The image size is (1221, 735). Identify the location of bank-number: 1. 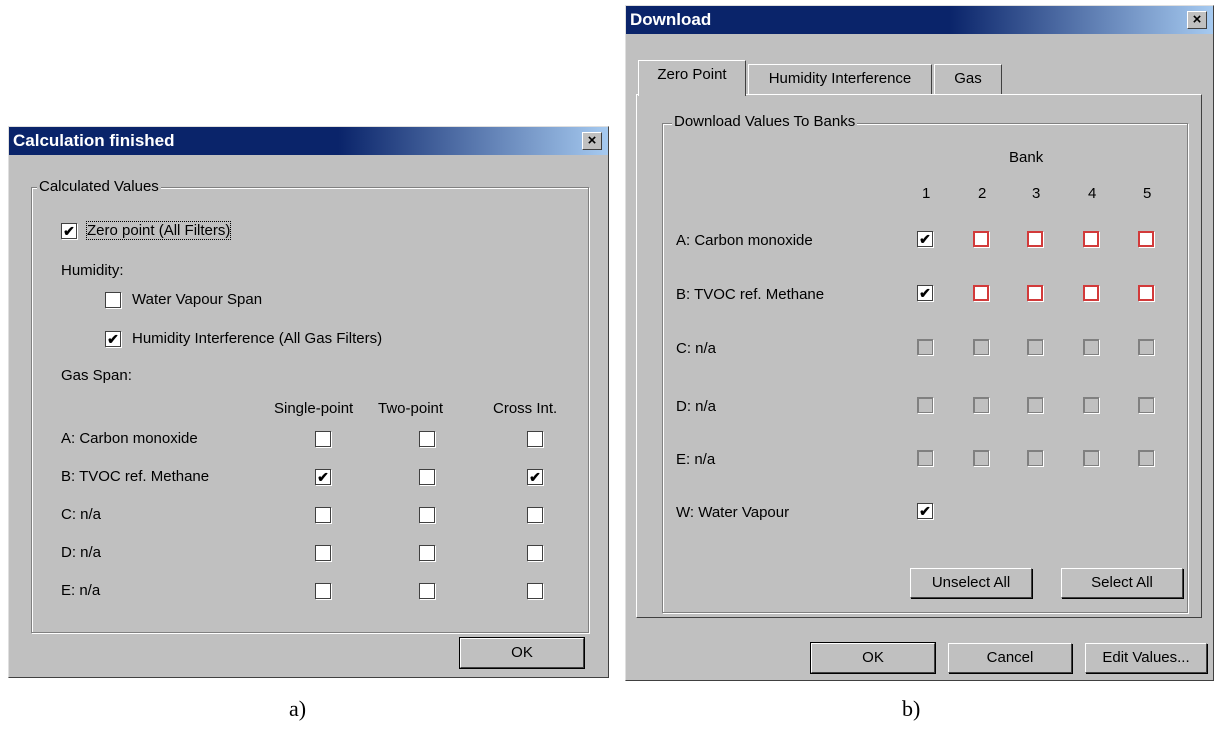
(926, 193).